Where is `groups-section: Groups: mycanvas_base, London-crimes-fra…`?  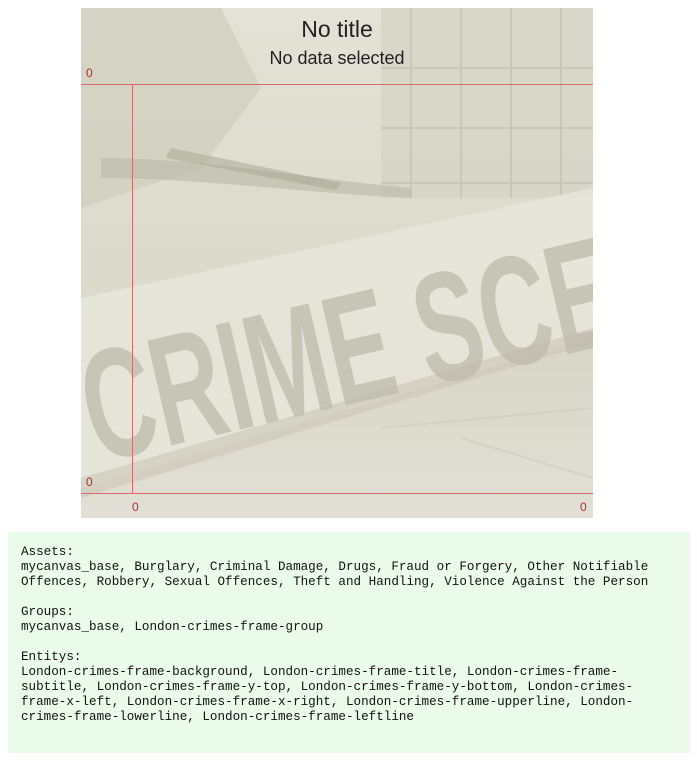
groups-section: Groups: mycanvas_base, London-crimes-fra… is located at coordinates (349, 620).